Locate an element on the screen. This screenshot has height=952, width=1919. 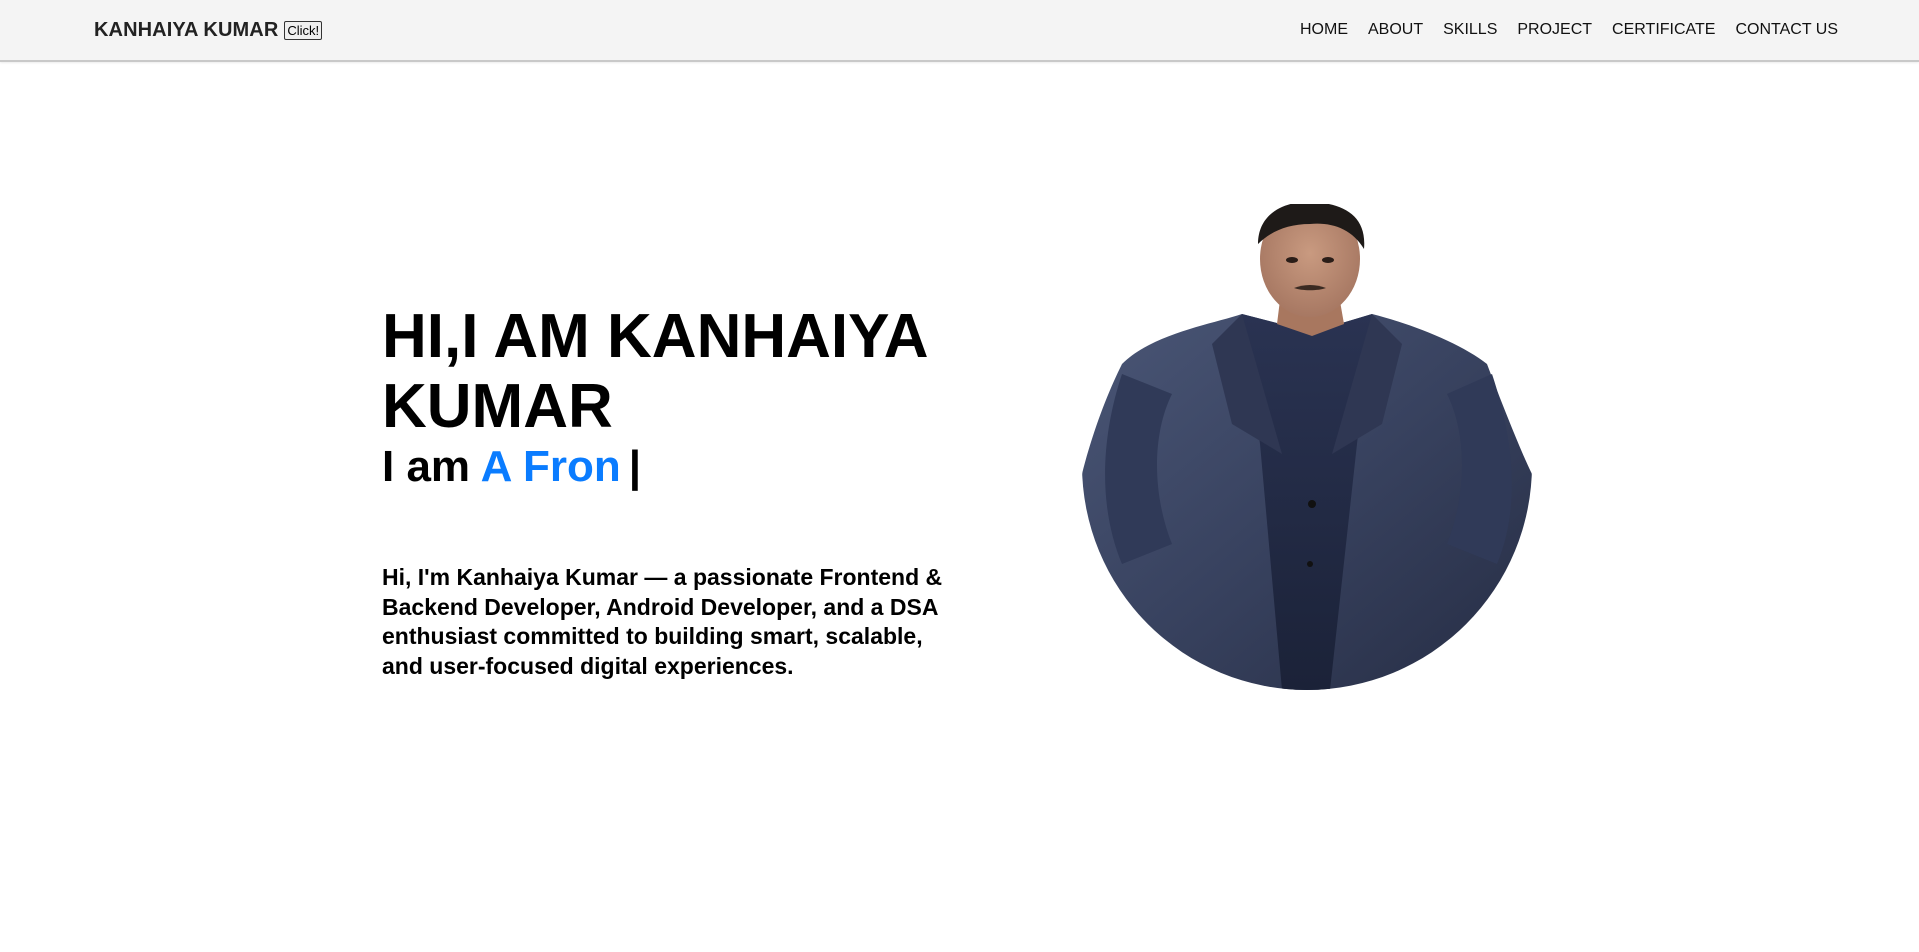
nav-link-skills: SKILLS is located at coordinates (1470, 30).